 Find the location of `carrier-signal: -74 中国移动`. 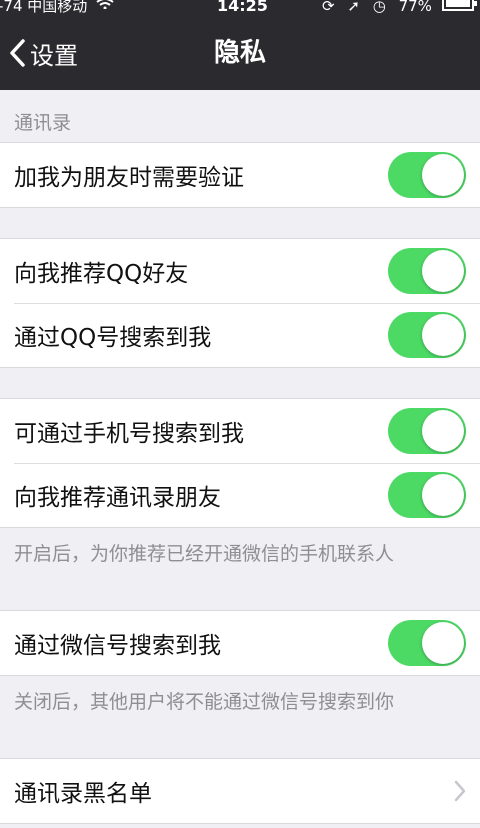

carrier-signal: -74 中国移动 is located at coordinates (57, 7).